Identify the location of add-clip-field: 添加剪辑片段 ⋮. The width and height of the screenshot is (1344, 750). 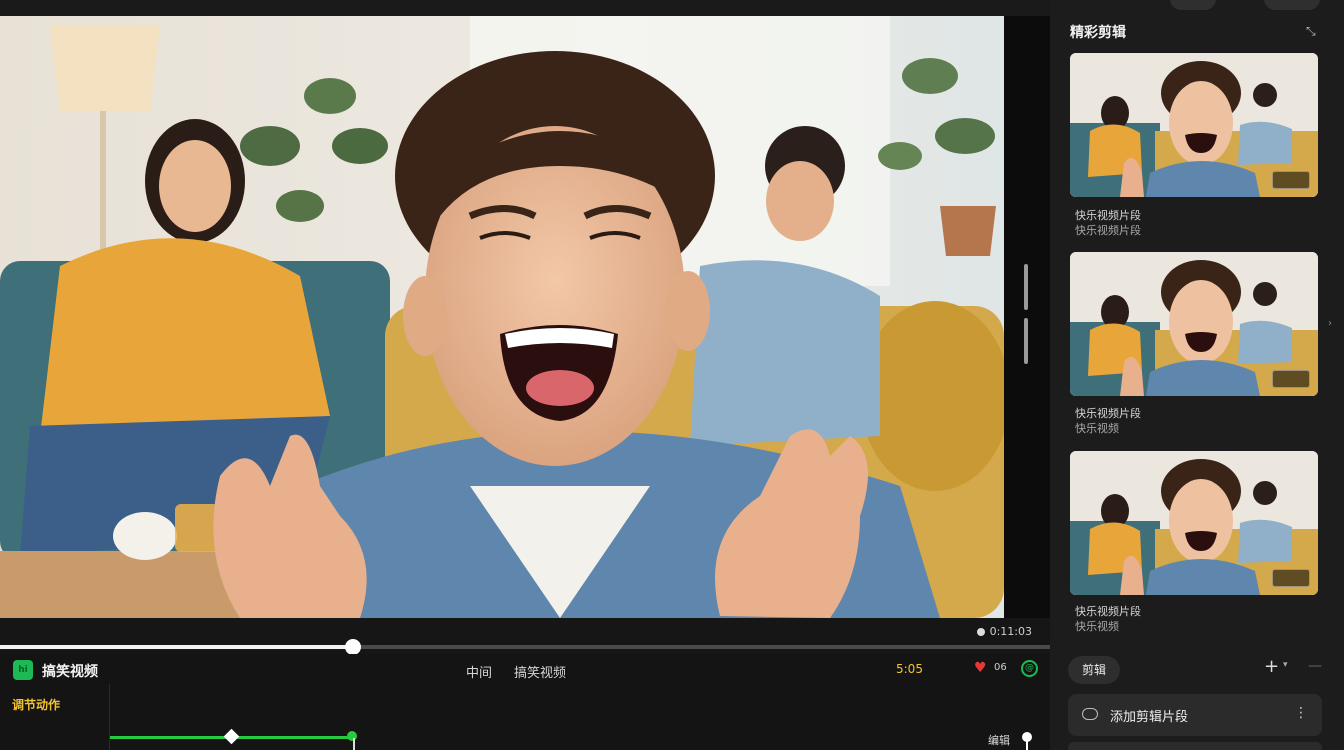
(1195, 715).